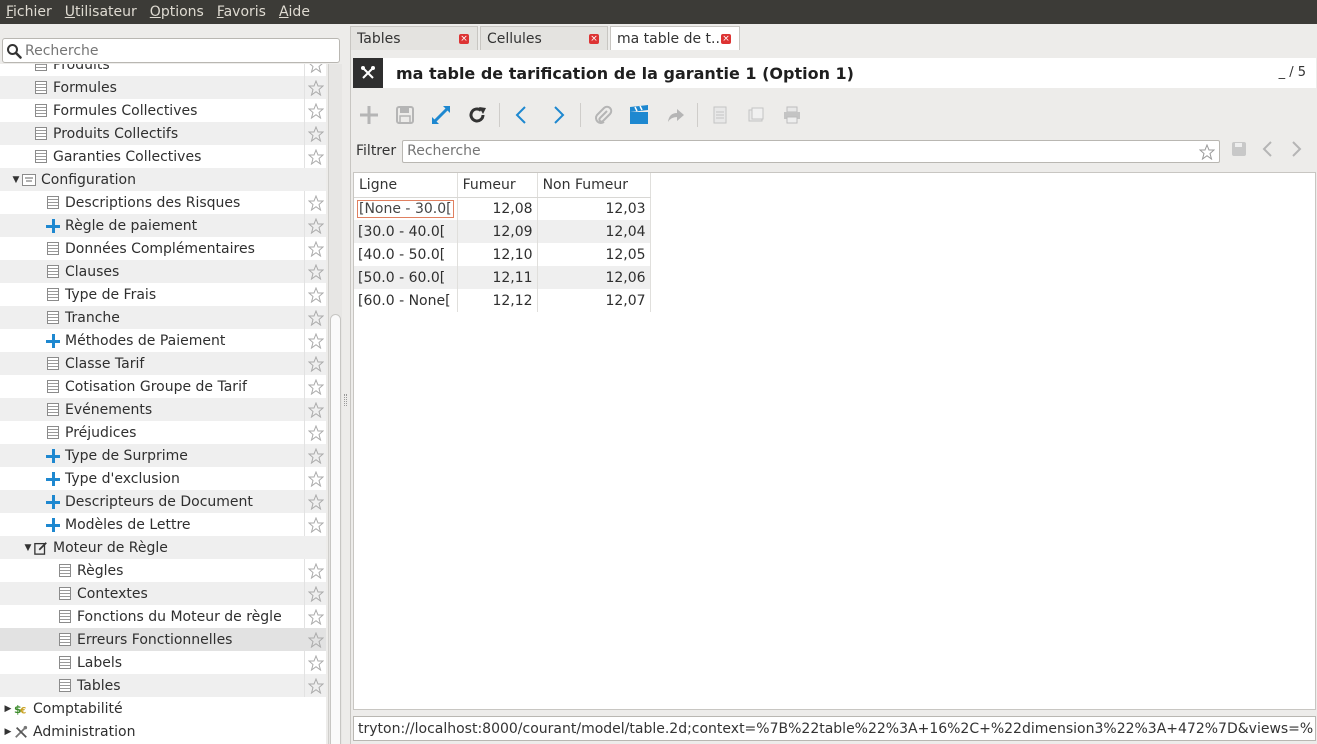 The image size is (1317, 744). Describe the element at coordinates (497, 208) in the screenshot. I see `table-cell: 12,08` at that location.